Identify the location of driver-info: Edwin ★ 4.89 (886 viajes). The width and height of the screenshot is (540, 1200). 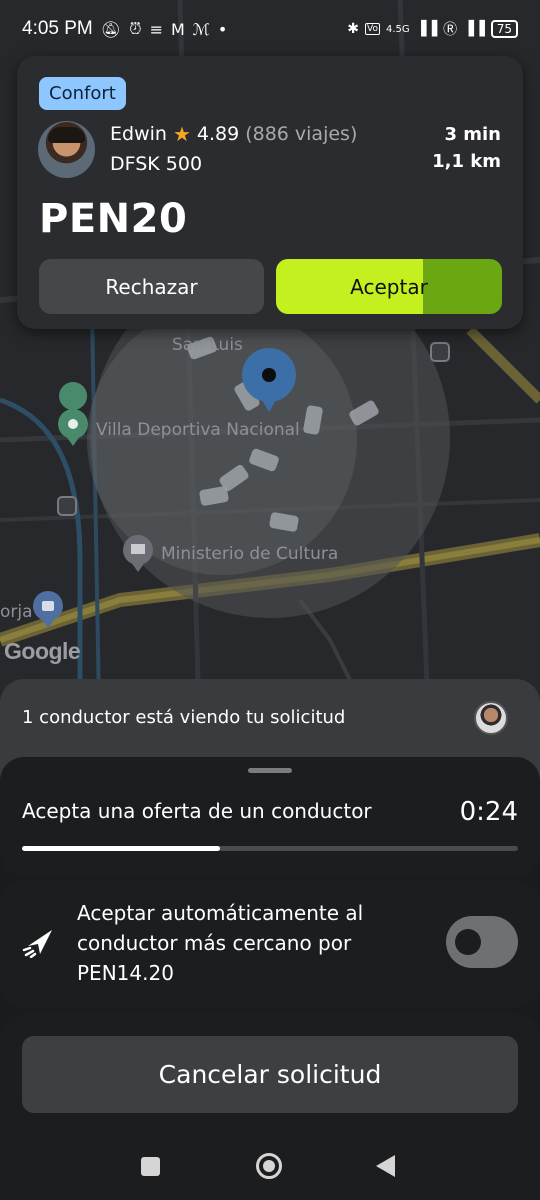
(233, 134).